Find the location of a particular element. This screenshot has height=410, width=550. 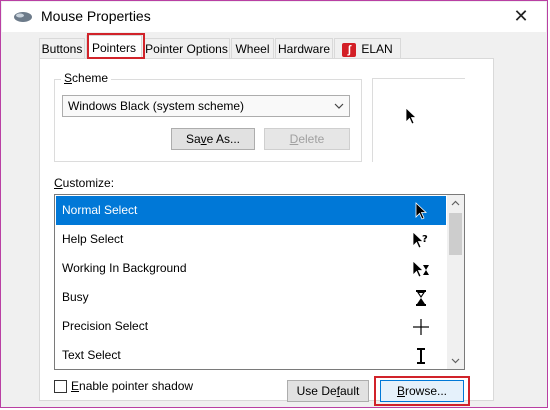

scroll-up-arrow-icon is located at coordinates (455, 203).